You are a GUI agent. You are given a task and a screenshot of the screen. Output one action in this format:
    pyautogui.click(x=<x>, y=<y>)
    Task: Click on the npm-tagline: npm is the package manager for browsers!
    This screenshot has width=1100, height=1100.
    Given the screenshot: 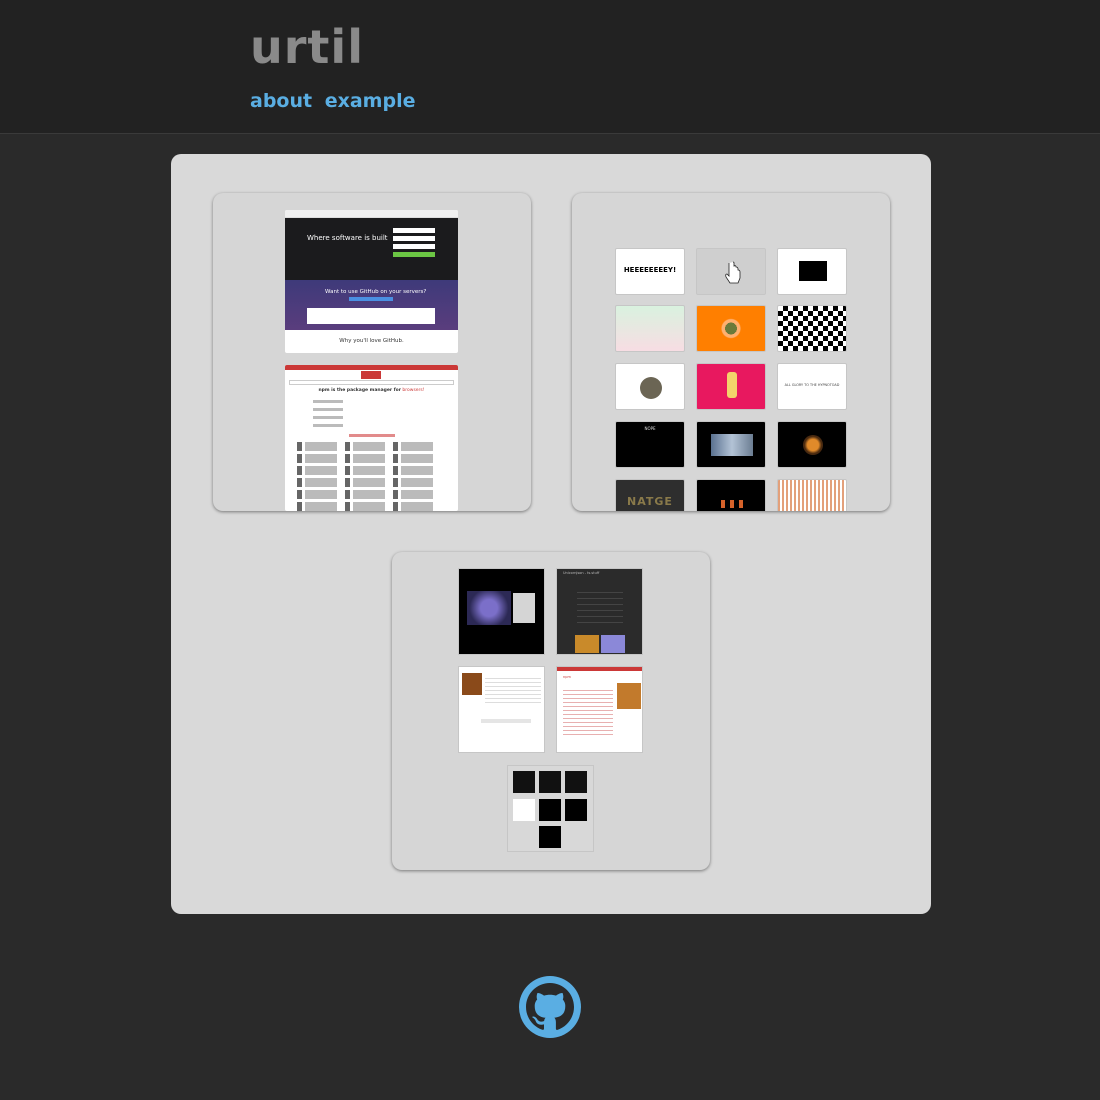 What is the action you would take?
    pyautogui.click(x=371, y=390)
    